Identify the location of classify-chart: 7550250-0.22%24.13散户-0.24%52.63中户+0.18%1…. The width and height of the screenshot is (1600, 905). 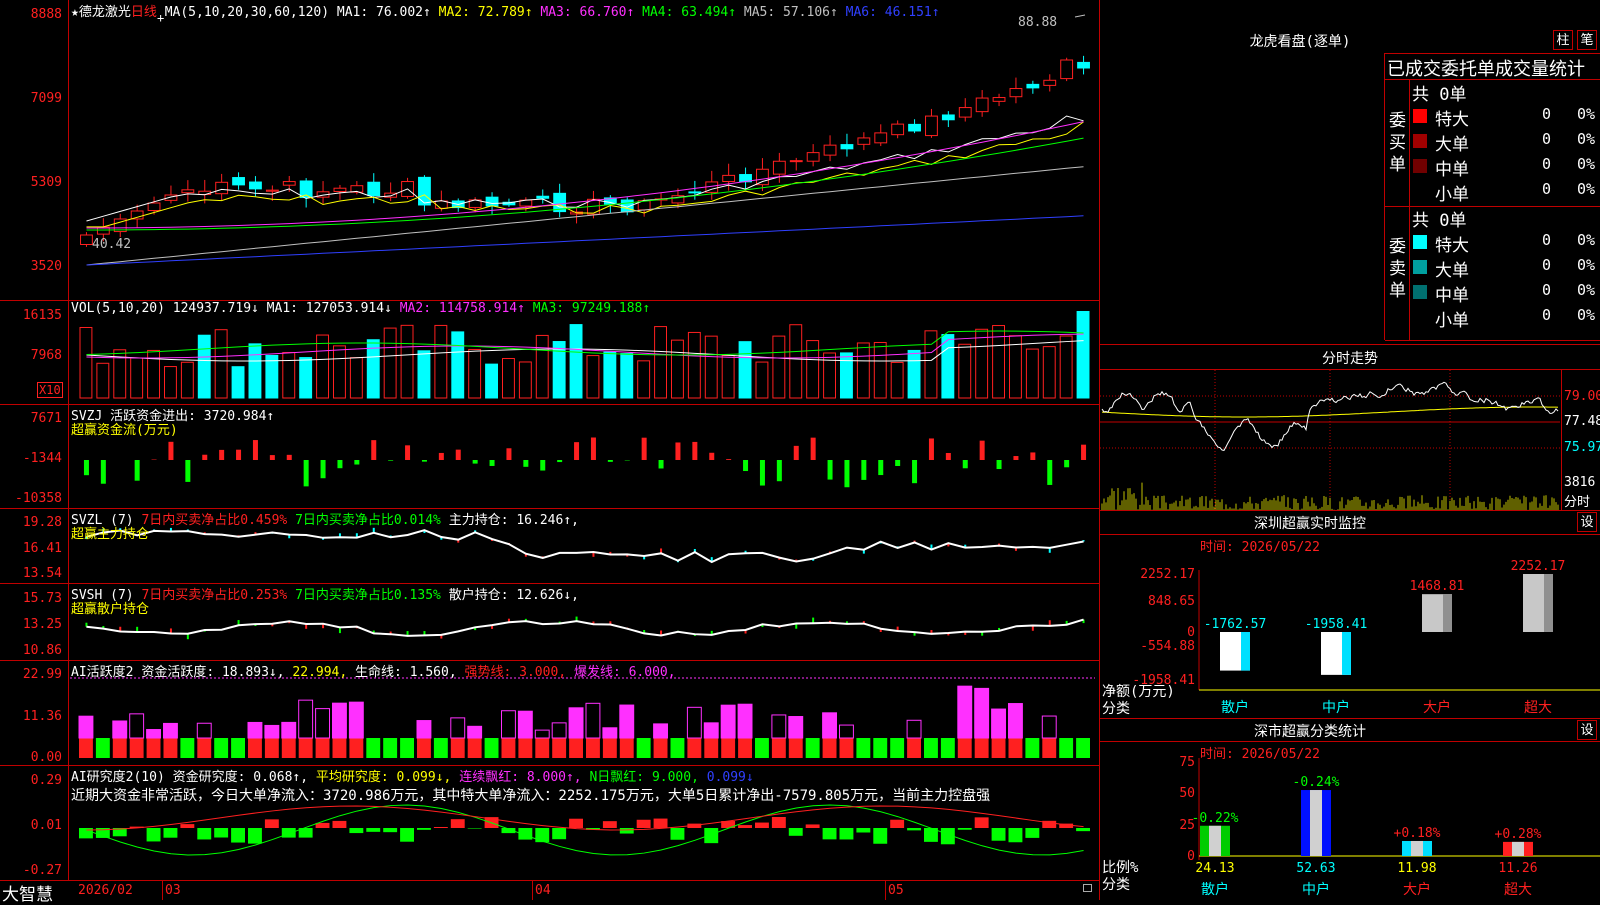
(1389, 826).